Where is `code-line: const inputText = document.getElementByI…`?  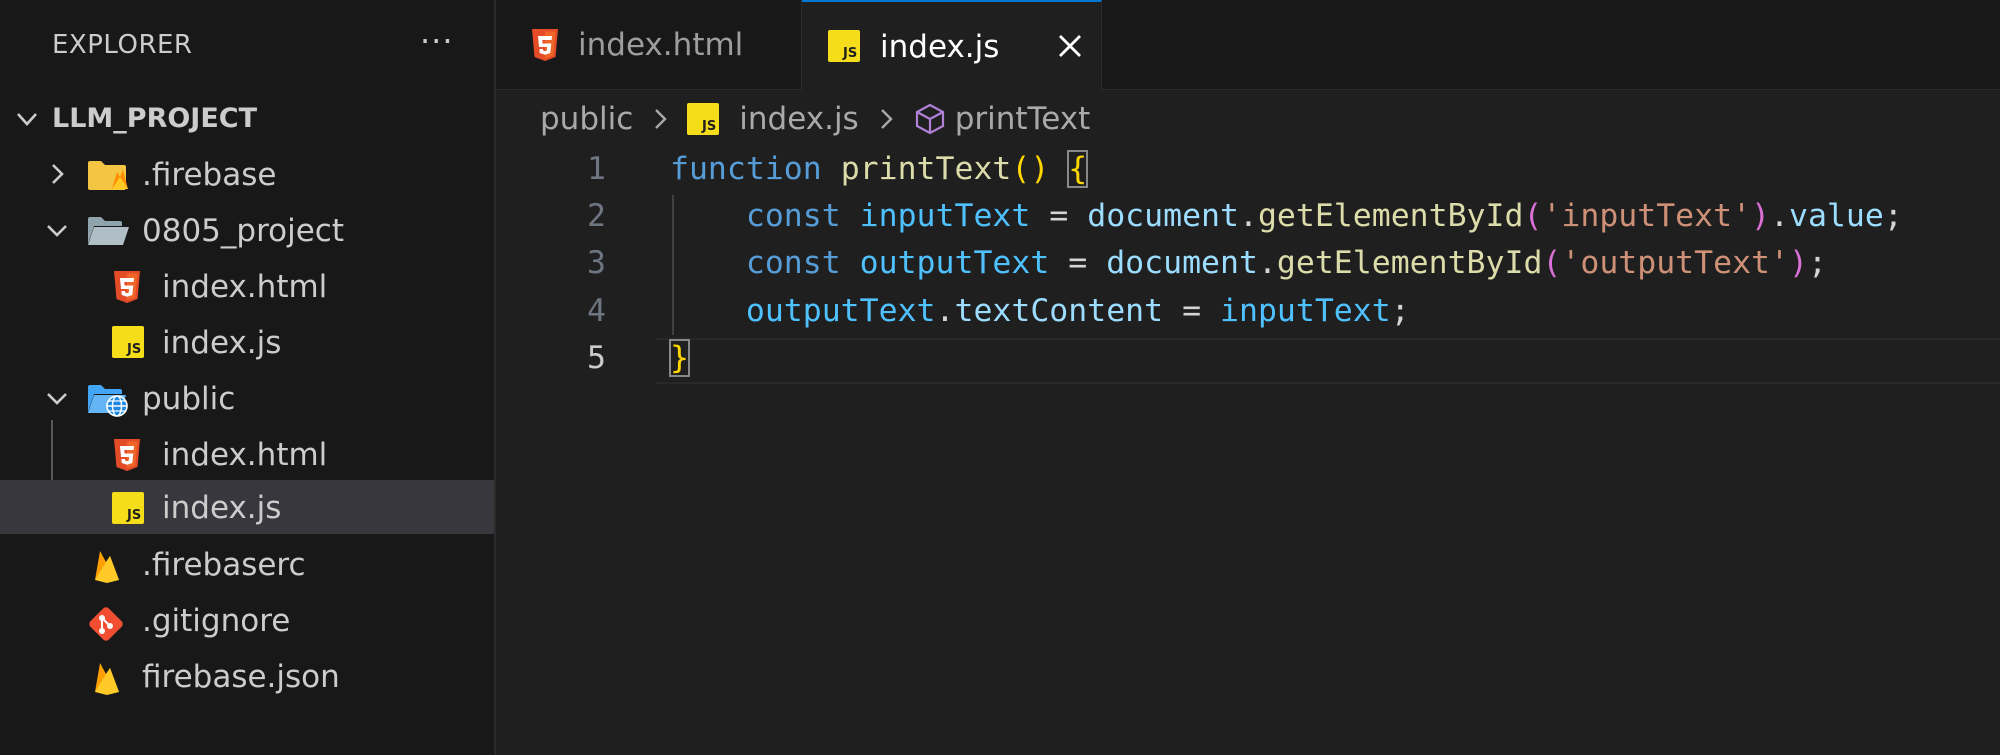 code-line: const inputText = document.getElementByI… is located at coordinates (1324, 216).